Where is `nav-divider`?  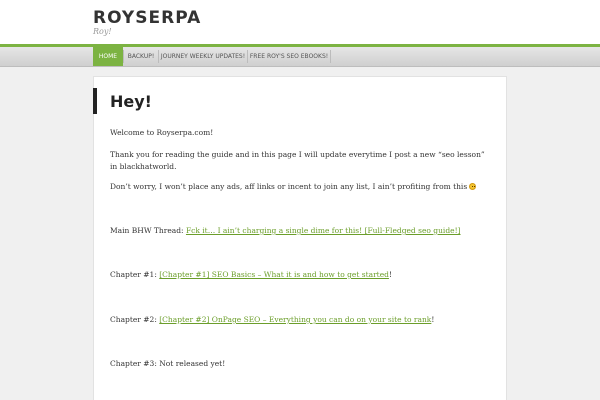 nav-divider is located at coordinates (330, 56).